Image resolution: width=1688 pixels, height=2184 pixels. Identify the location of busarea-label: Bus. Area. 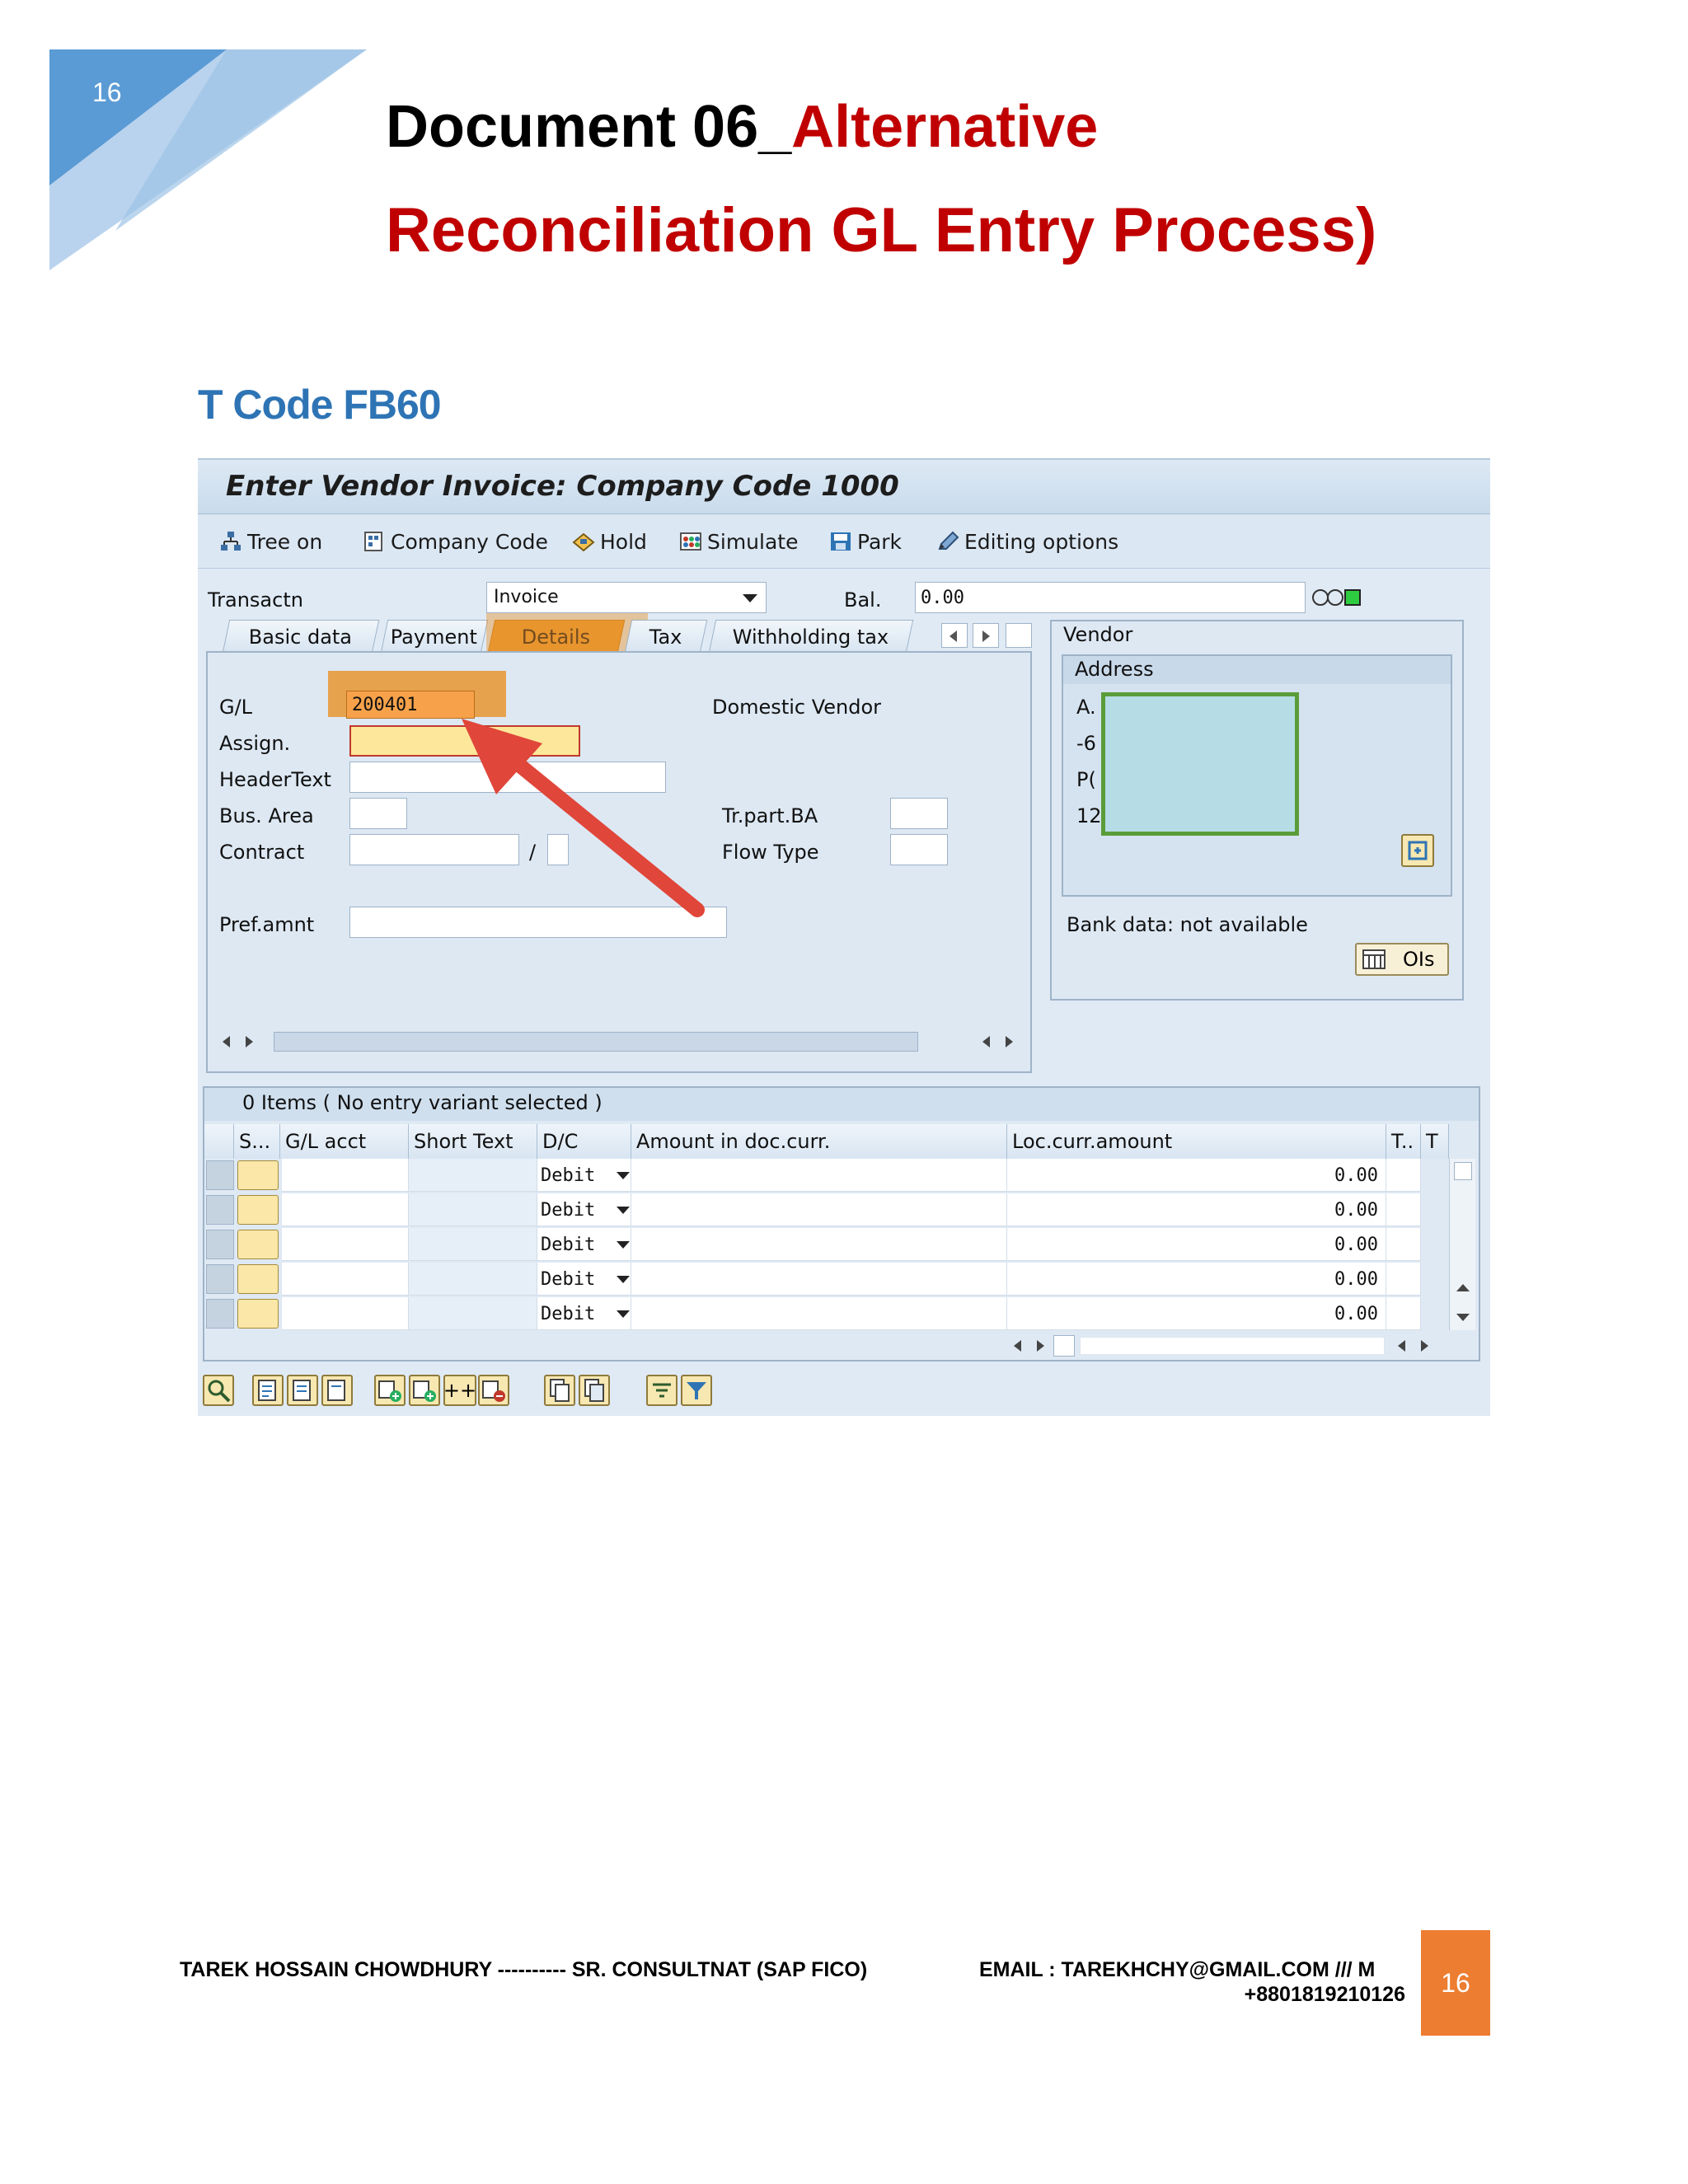
(266, 815).